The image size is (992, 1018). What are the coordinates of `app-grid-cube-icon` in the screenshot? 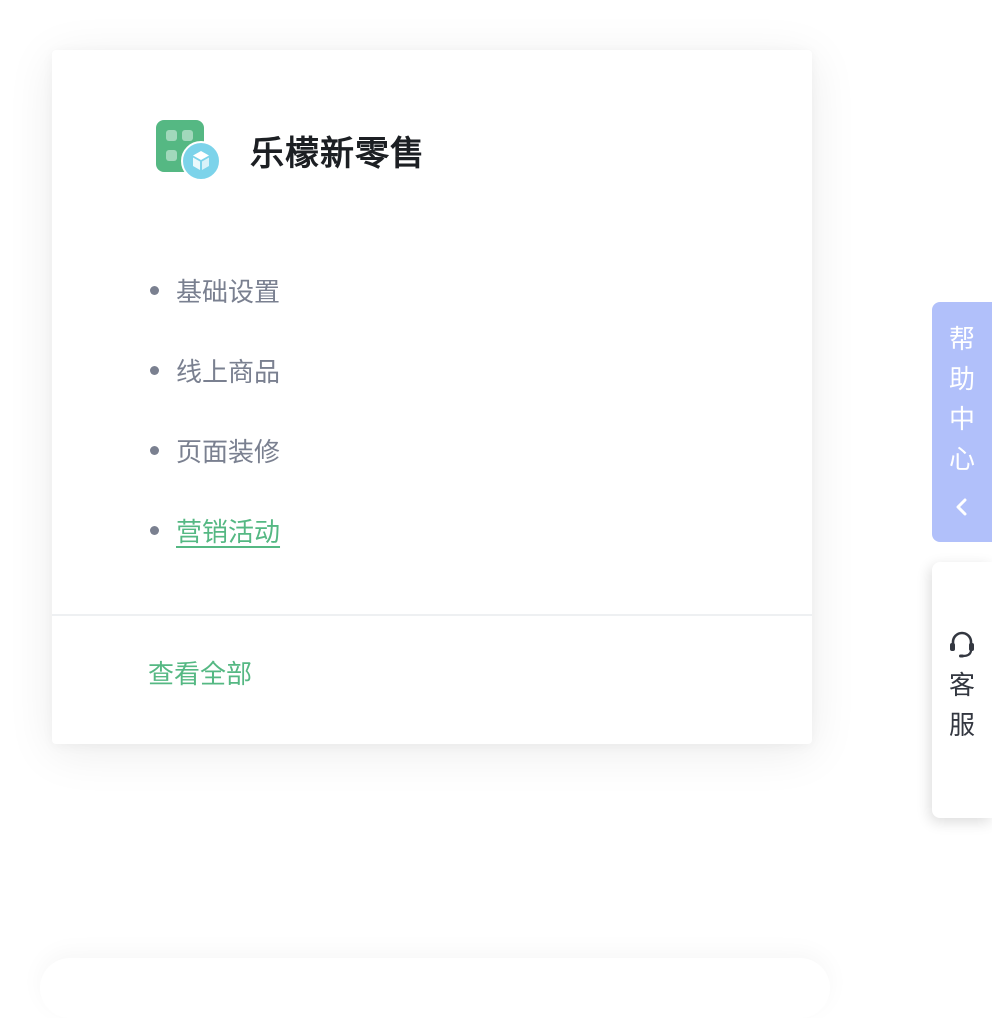 It's located at (188, 150).